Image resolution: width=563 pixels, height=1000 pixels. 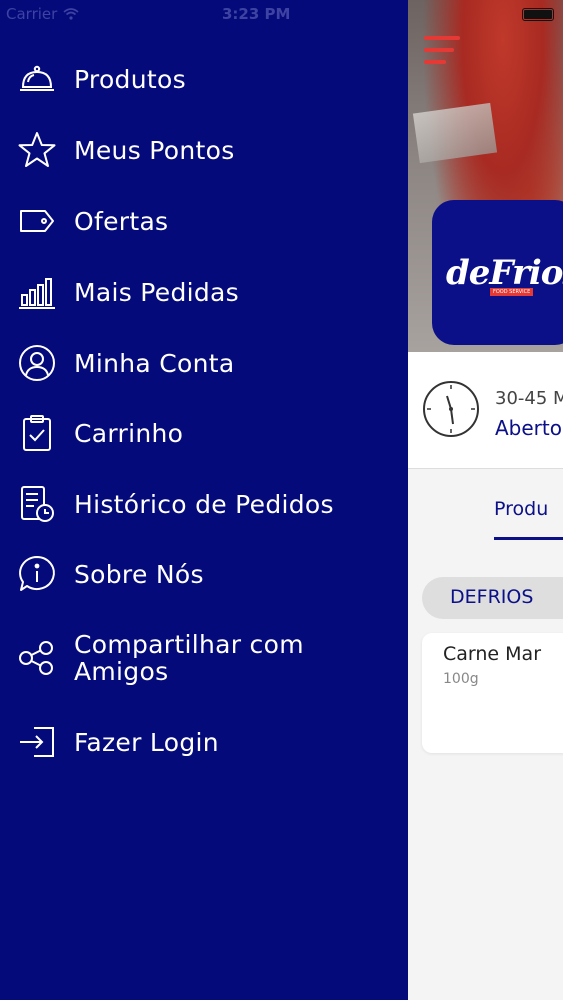 I want to click on tab-produtos: Produ, so click(x=521, y=509).